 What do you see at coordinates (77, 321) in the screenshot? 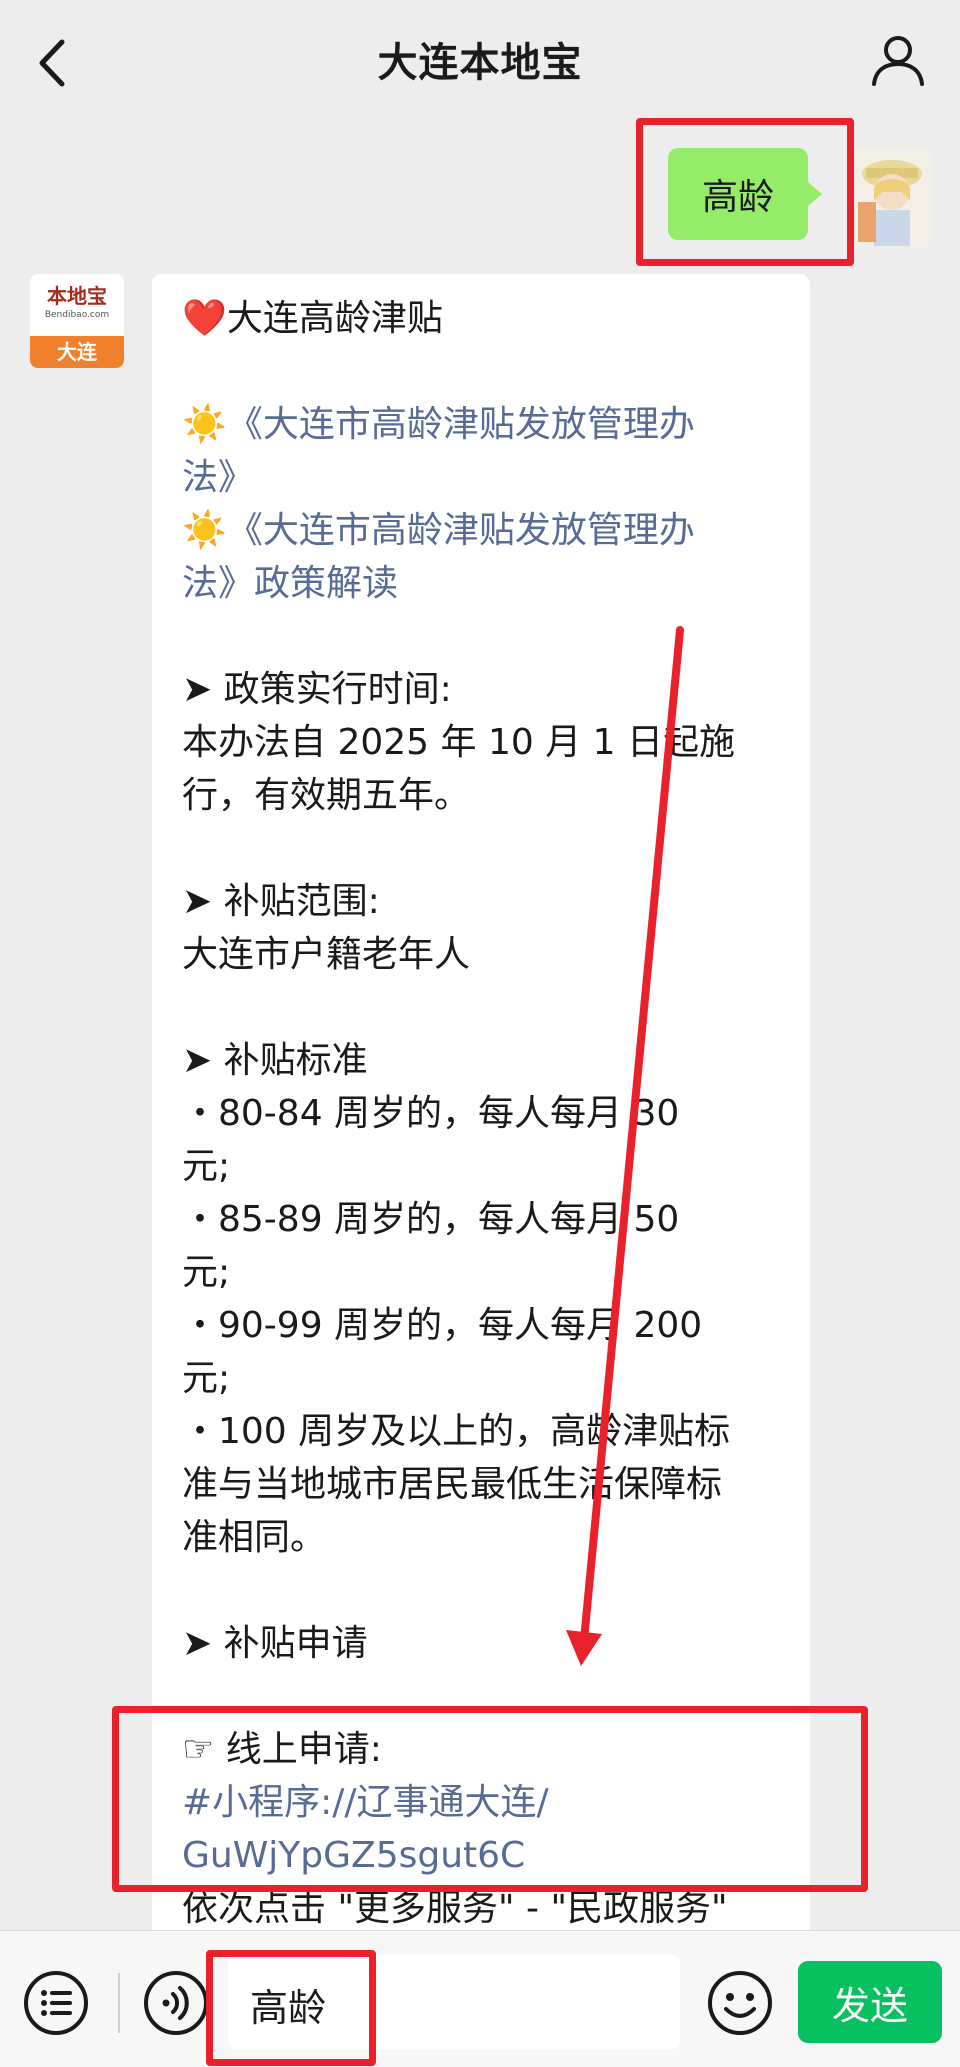
I see `bot-avatar: 本地宝 Bendibao.com 大连` at bounding box center [77, 321].